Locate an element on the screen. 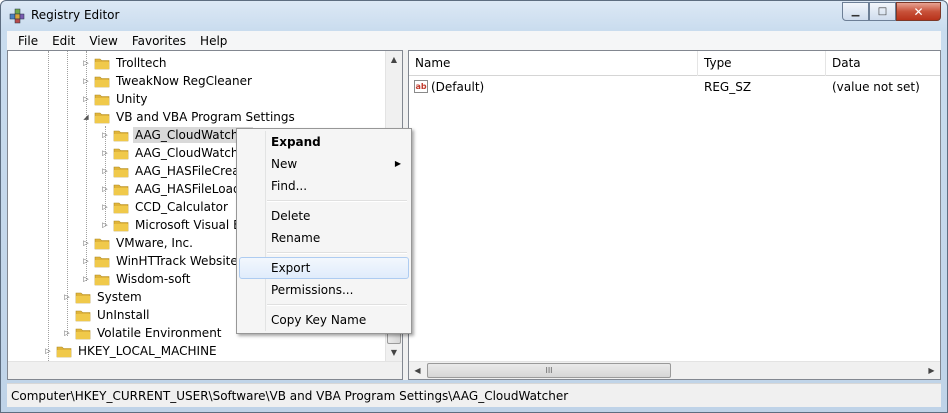 Image resolution: width=948 pixels, height=413 pixels. menu-item-label: Expand is located at coordinates (296, 142).